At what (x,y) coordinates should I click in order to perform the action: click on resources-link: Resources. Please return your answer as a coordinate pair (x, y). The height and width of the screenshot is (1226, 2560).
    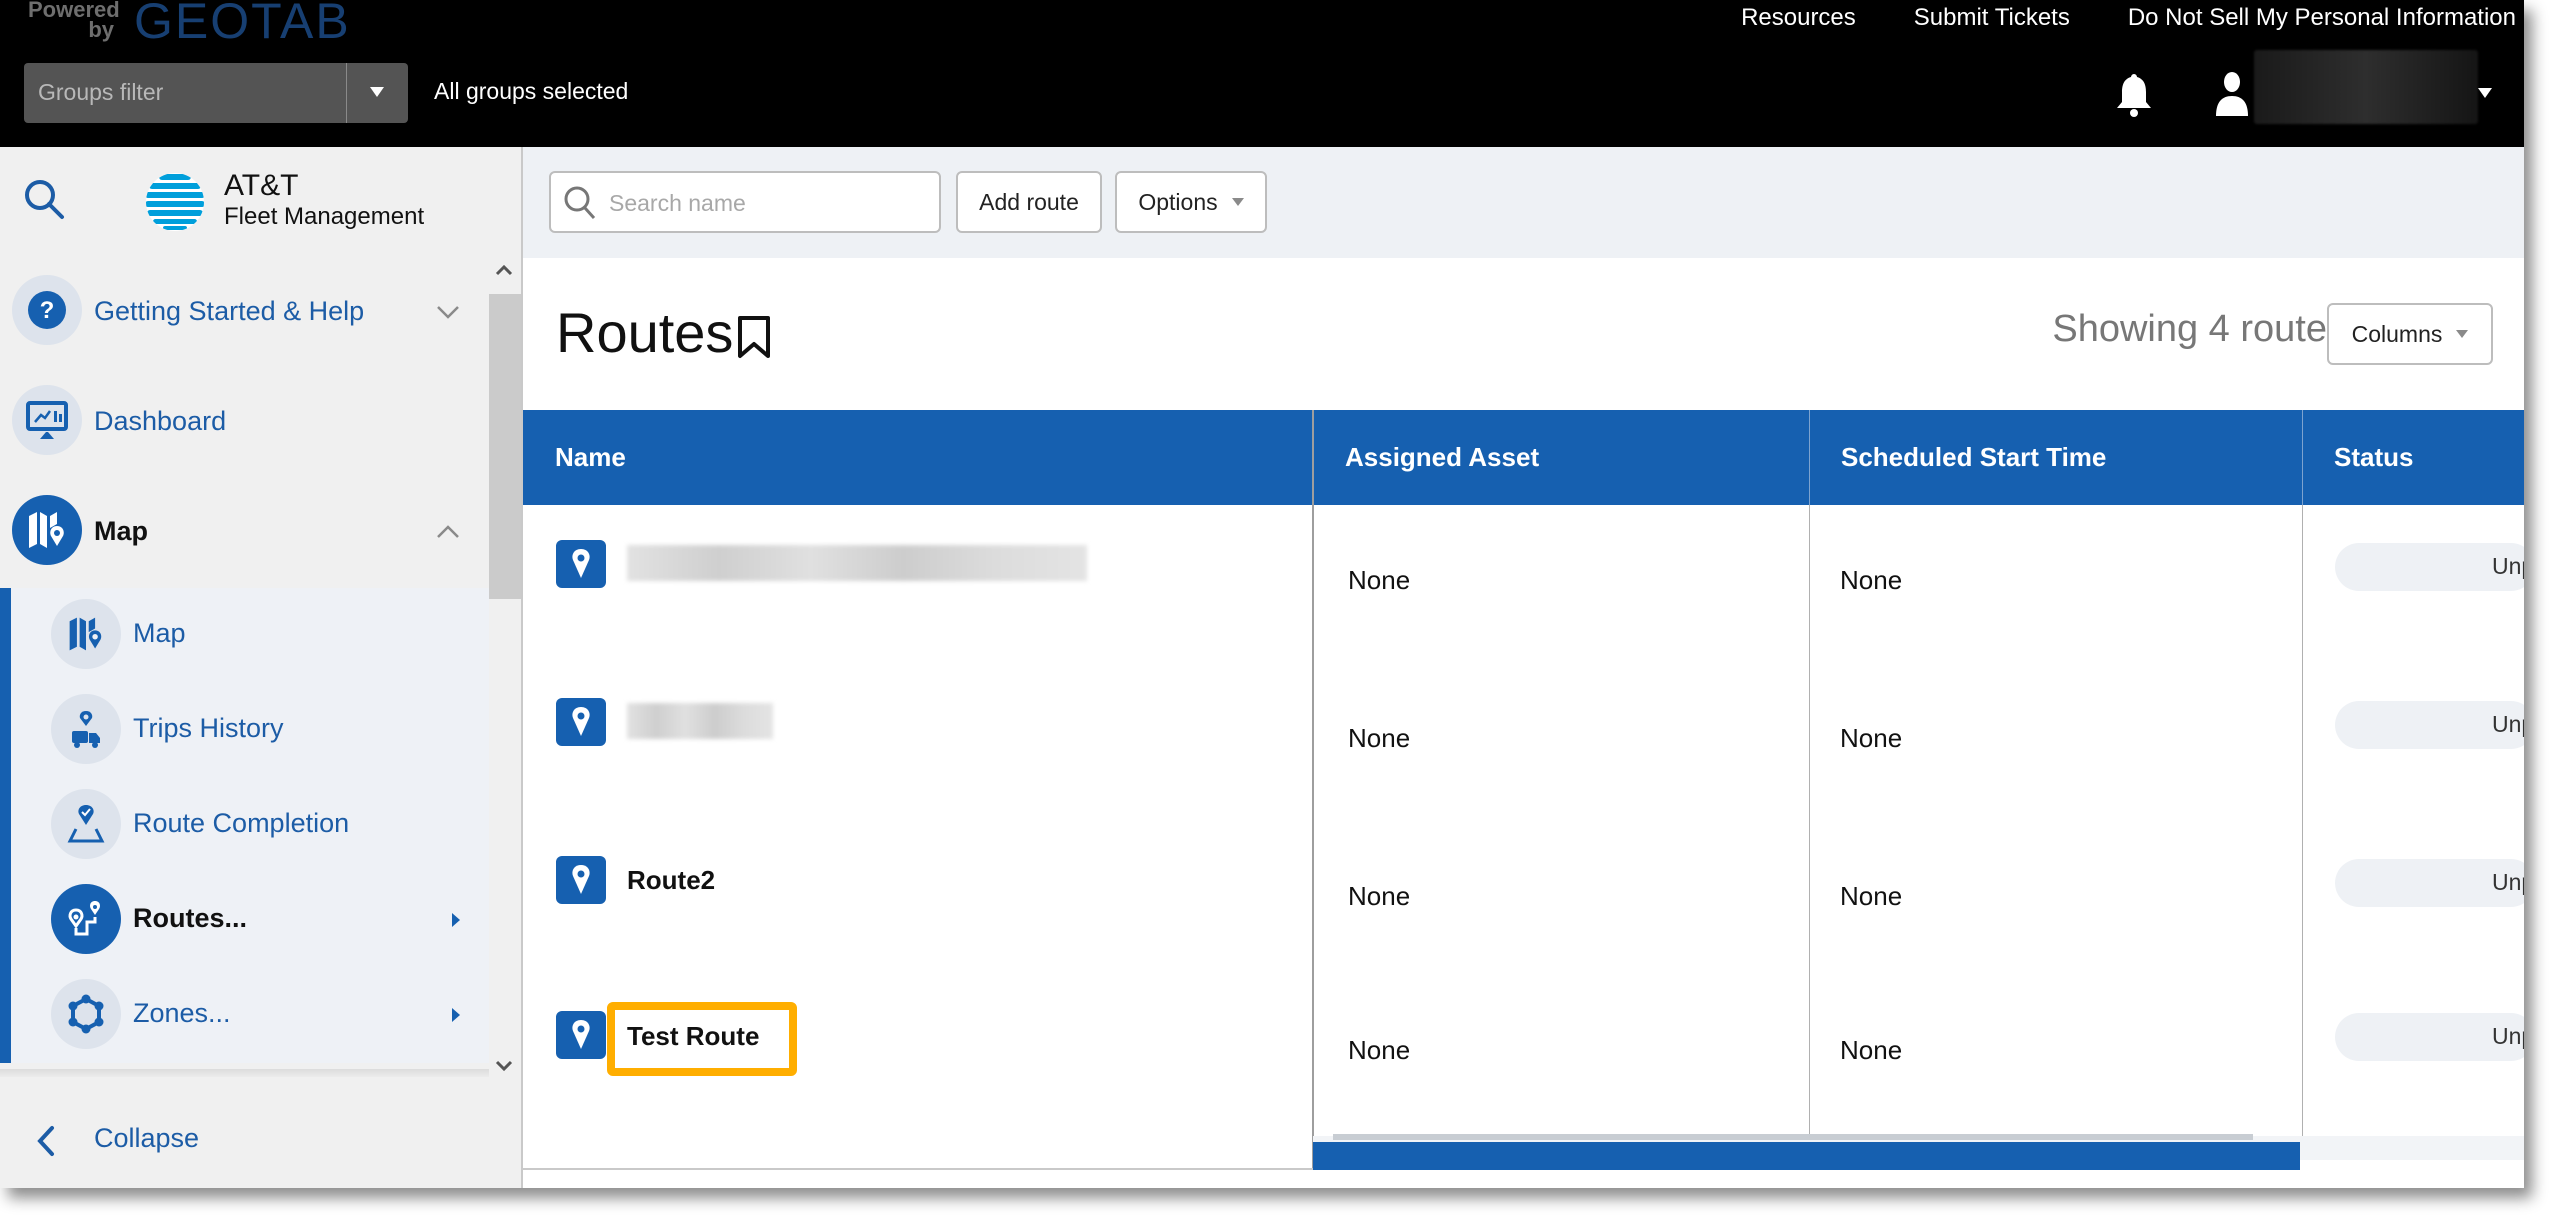
    Looking at the image, I should click on (1798, 18).